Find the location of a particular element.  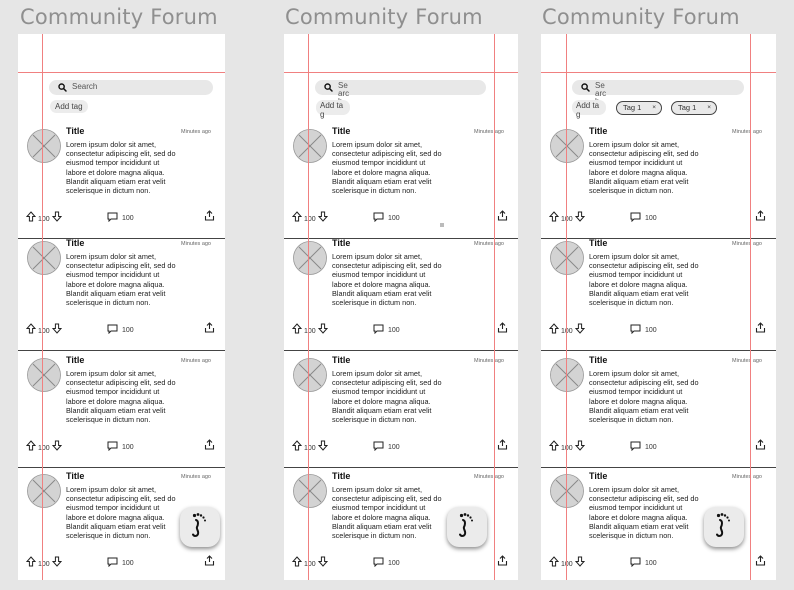

post-body-line: labore et dolore magna aliqua. is located at coordinates (638, 401).